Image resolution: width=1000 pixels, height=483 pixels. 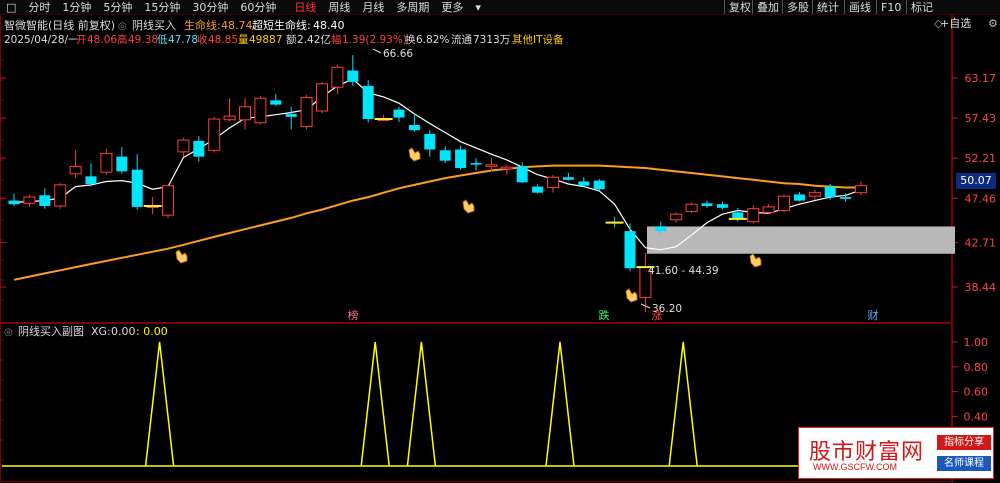 What do you see at coordinates (981, 243) in the screenshot?
I see `price-axis-label: 42.71` at bounding box center [981, 243].